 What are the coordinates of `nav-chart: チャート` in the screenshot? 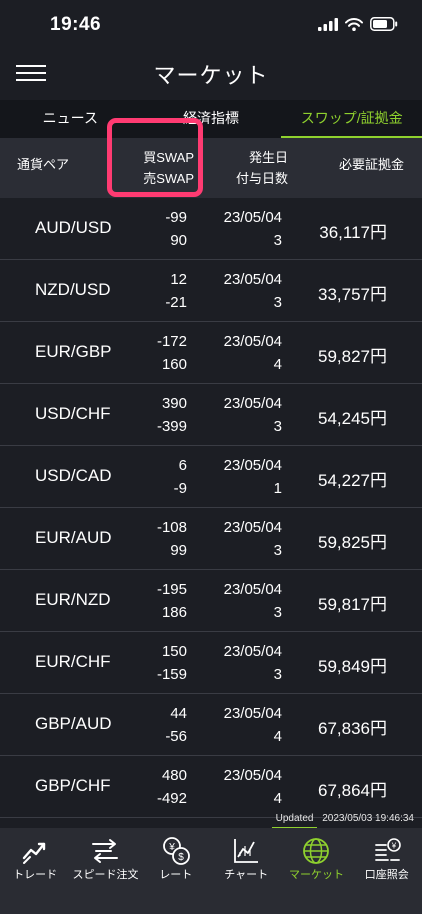 It's located at (246, 871).